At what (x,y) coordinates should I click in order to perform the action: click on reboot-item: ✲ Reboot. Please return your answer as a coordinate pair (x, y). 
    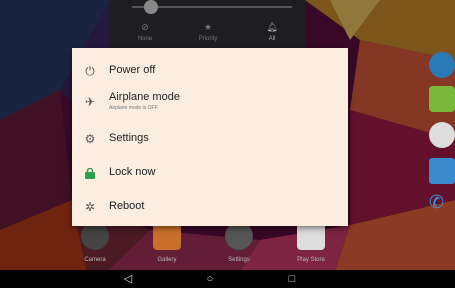
    Looking at the image, I should click on (210, 206).